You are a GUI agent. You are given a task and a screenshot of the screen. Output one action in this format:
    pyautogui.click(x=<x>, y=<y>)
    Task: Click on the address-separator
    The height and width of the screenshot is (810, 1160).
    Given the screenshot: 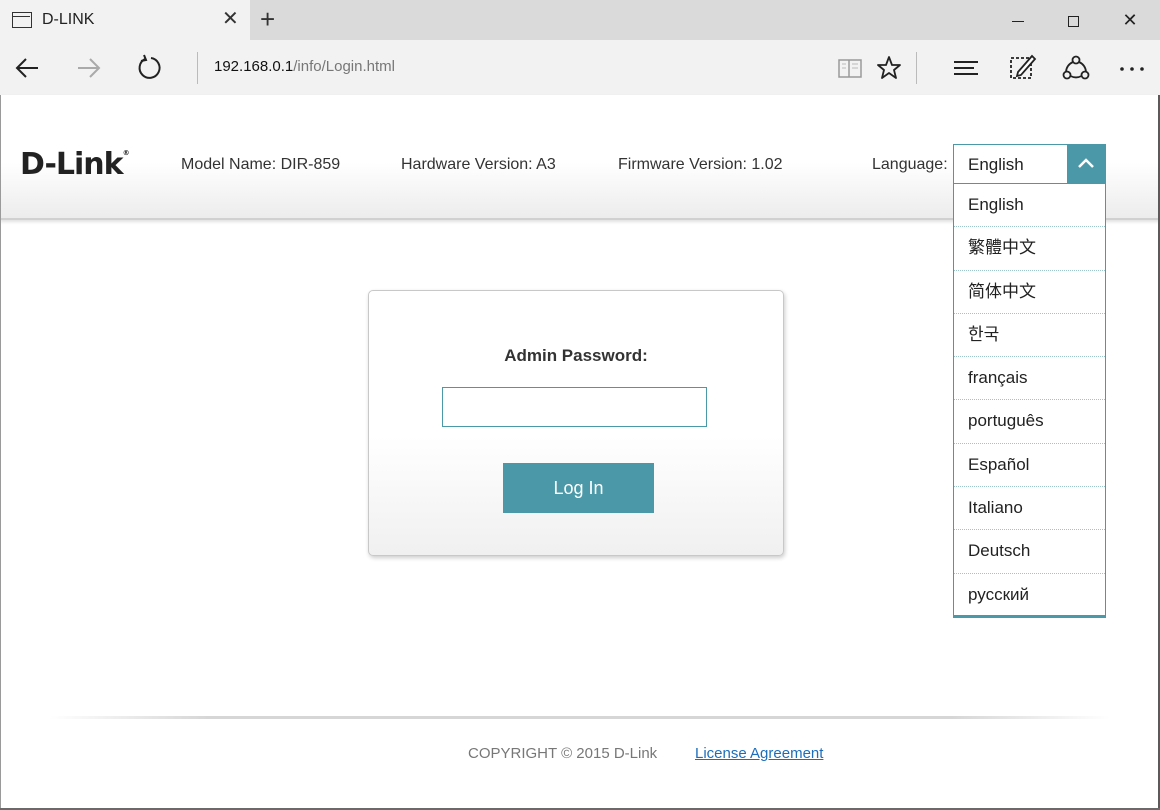 What is the action you would take?
    pyautogui.click(x=197, y=68)
    